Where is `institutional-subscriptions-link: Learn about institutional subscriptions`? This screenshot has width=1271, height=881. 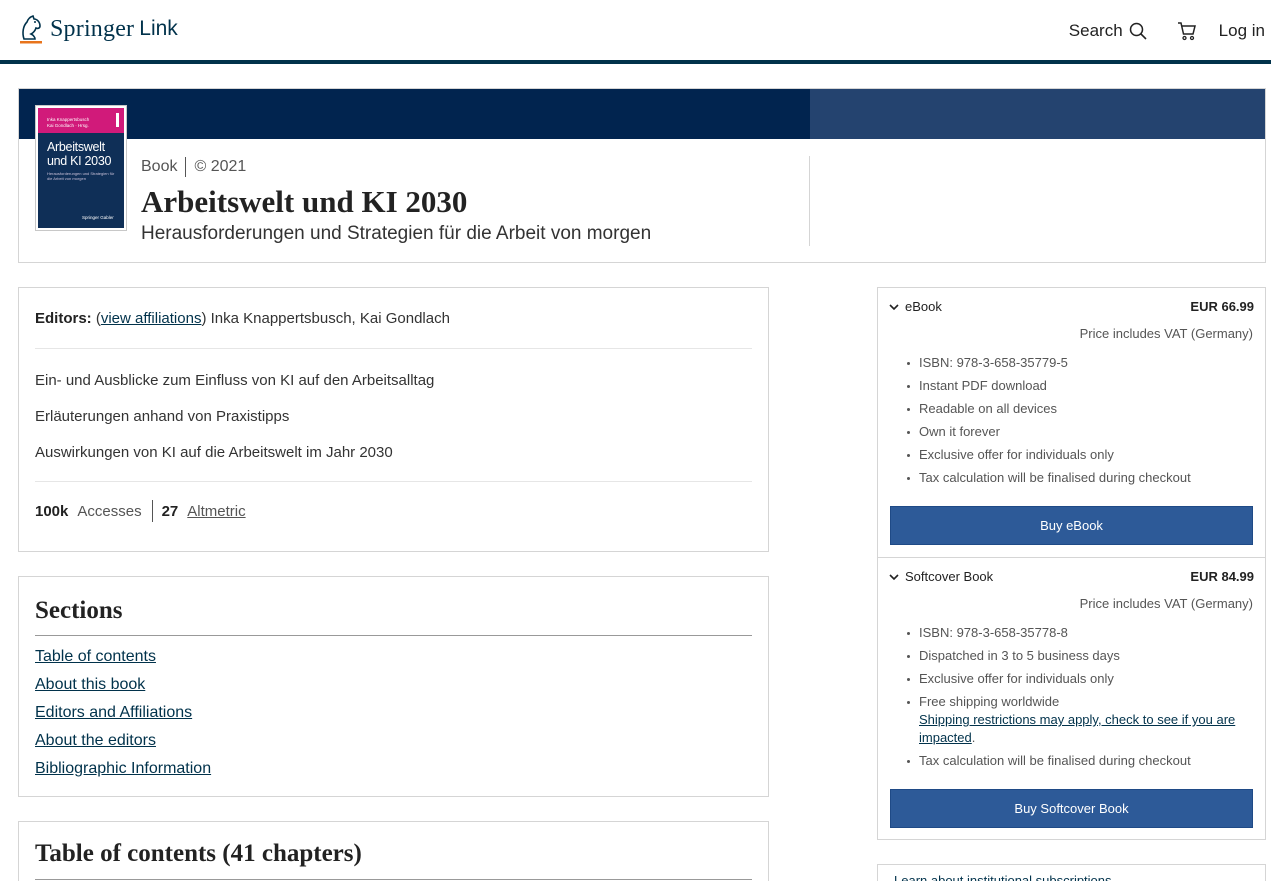
institutional-subscriptions-link: Learn about institutional subscriptions is located at coordinates (1003, 877).